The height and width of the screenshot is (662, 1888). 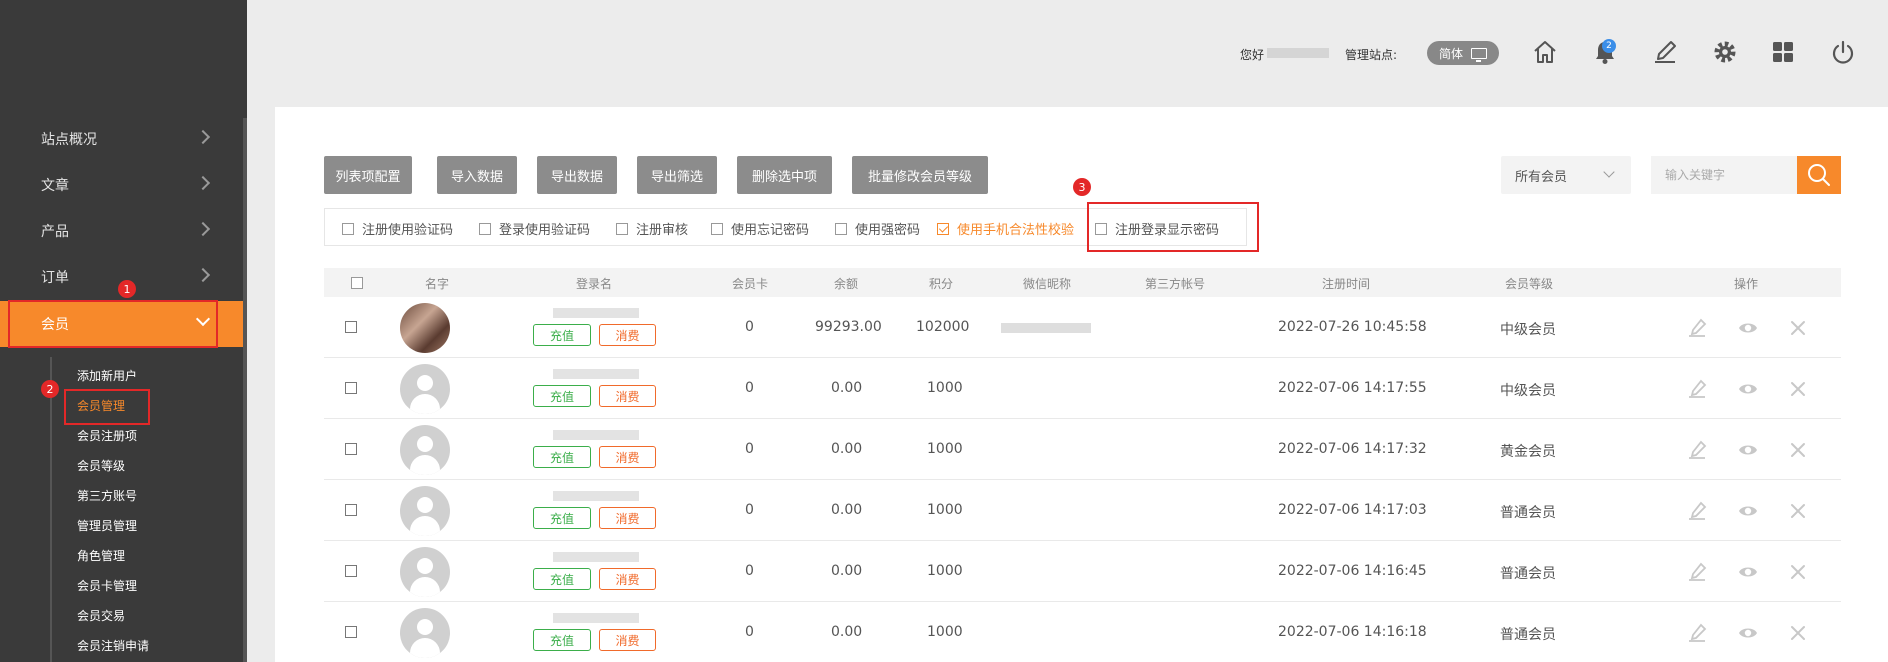 What do you see at coordinates (368, 175) in the screenshot?
I see `column-config-button: 列表项配置` at bounding box center [368, 175].